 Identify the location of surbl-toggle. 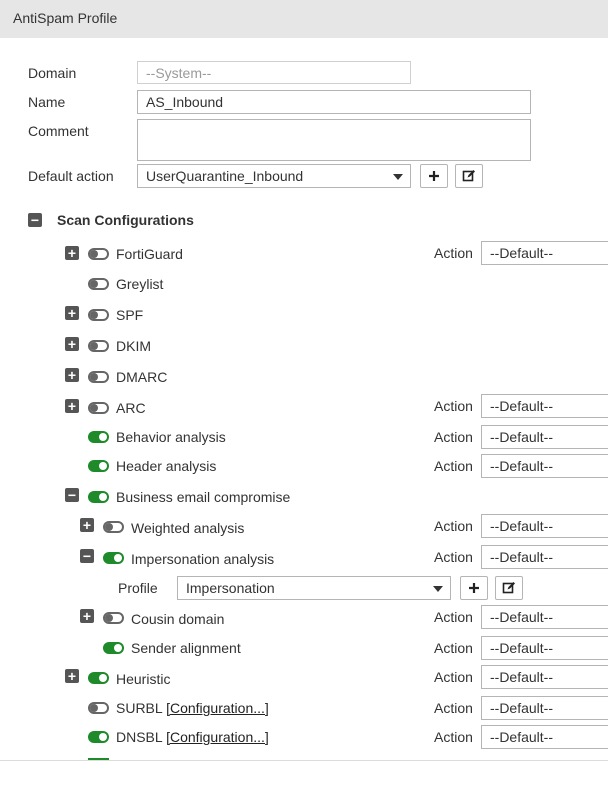
(98, 708).